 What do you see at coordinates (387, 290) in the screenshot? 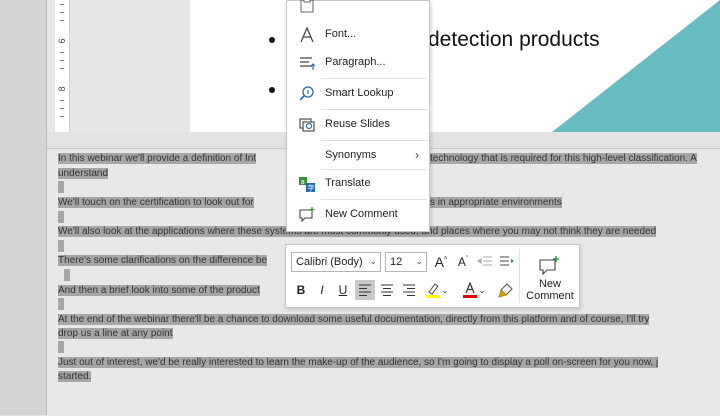
I see `align-center-button` at bounding box center [387, 290].